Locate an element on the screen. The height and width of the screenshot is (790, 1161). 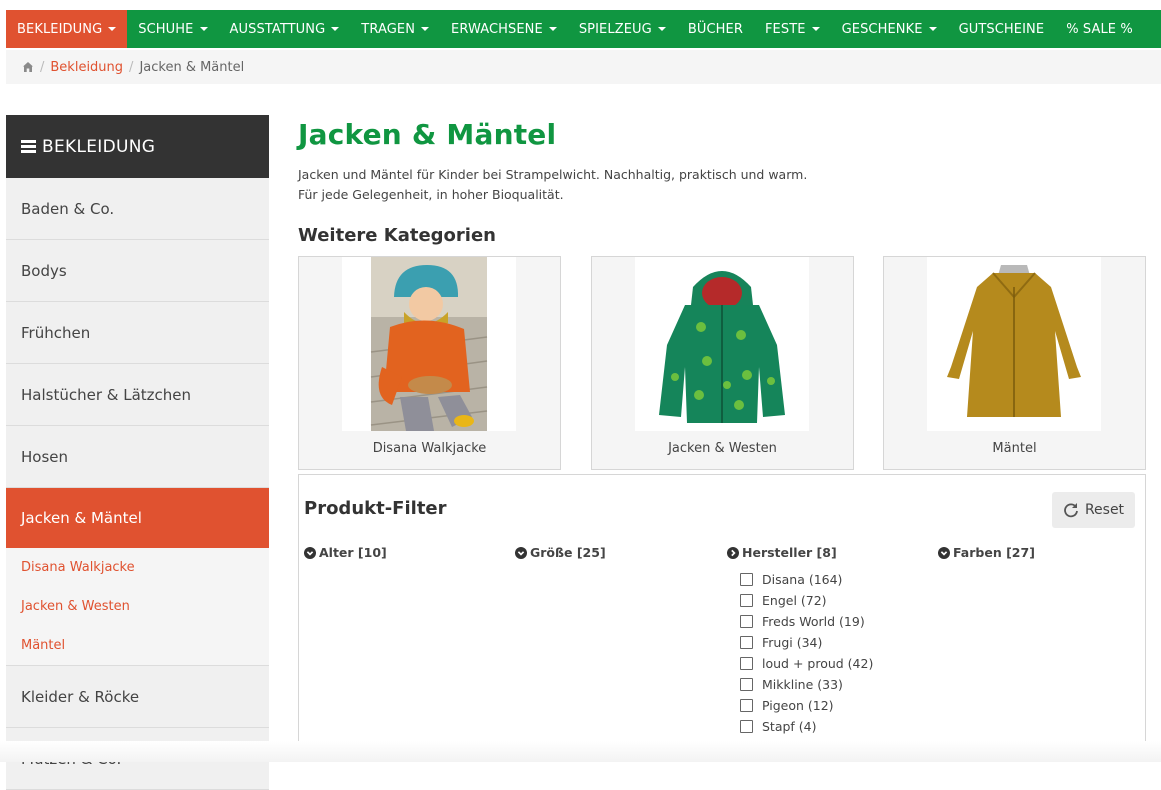
sidebar-header: BEKLEIDUNG is located at coordinates (137, 146).